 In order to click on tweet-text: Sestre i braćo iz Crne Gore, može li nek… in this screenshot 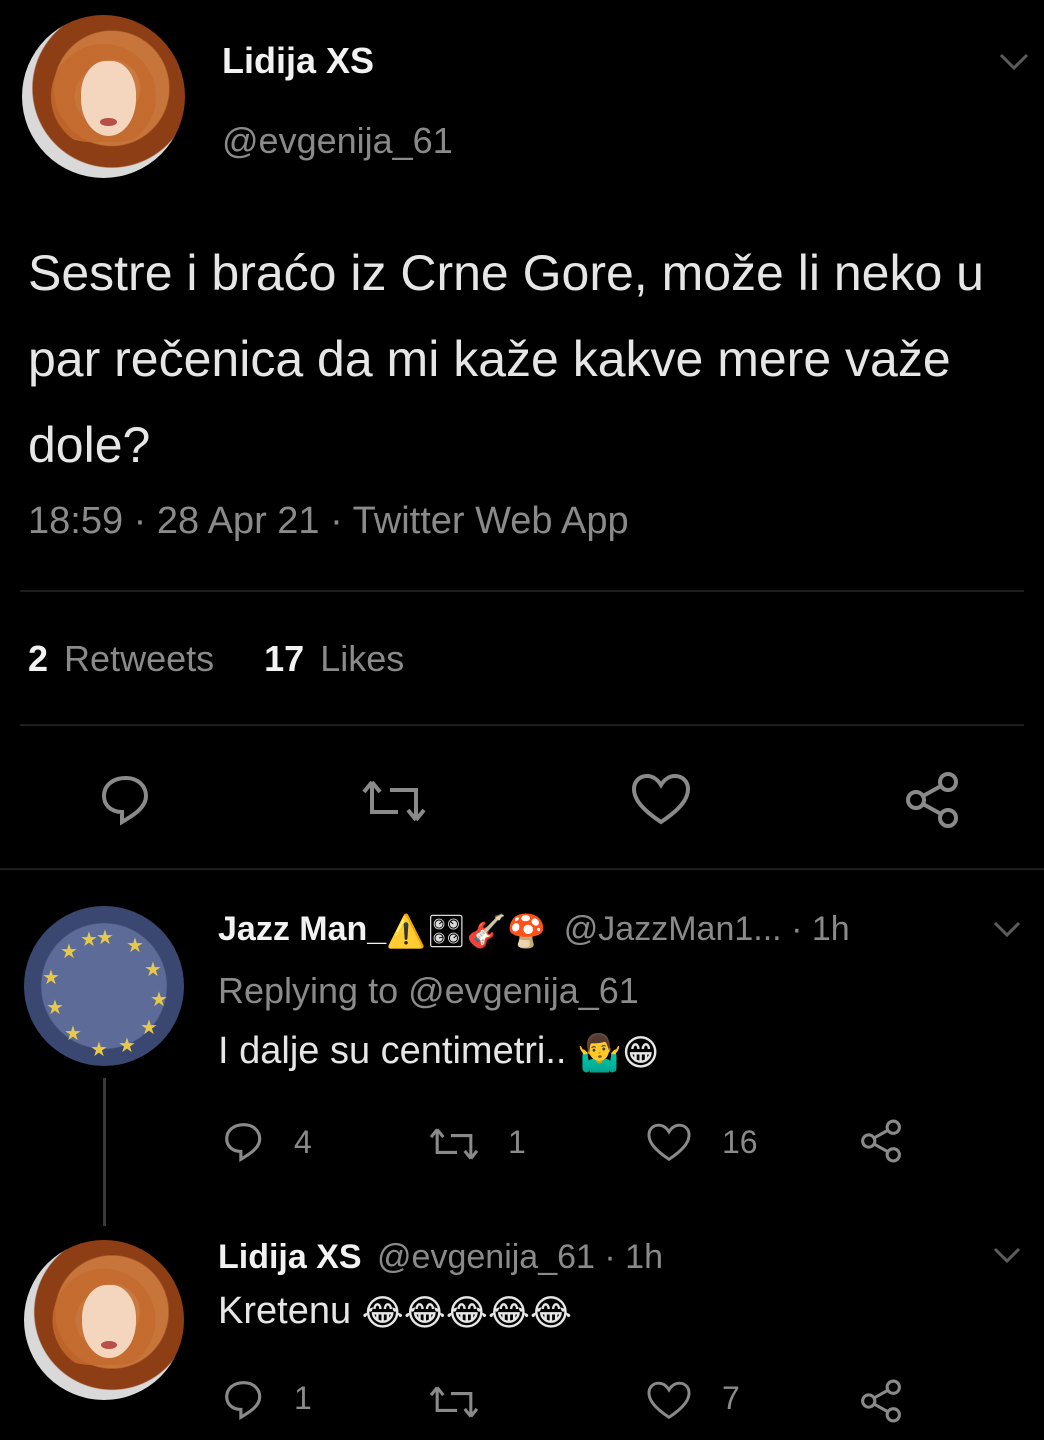, I will do `click(506, 359)`.